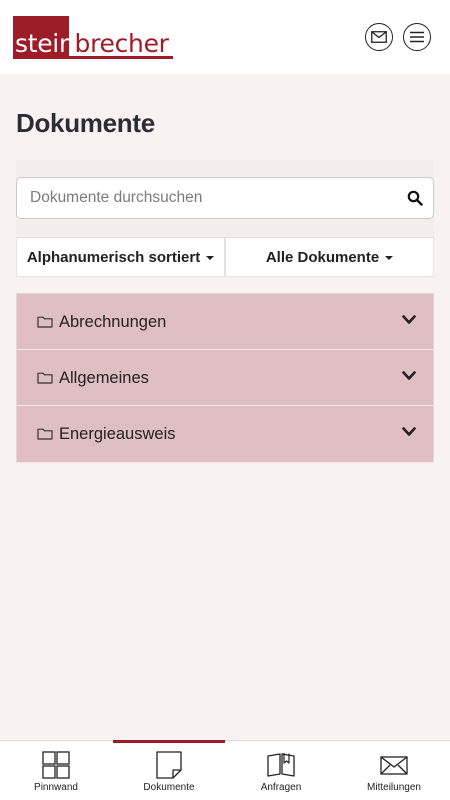 This screenshot has width=450, height=800. I want to click on folder-item-allgemeines: Allgemeines, so click(225, 378).